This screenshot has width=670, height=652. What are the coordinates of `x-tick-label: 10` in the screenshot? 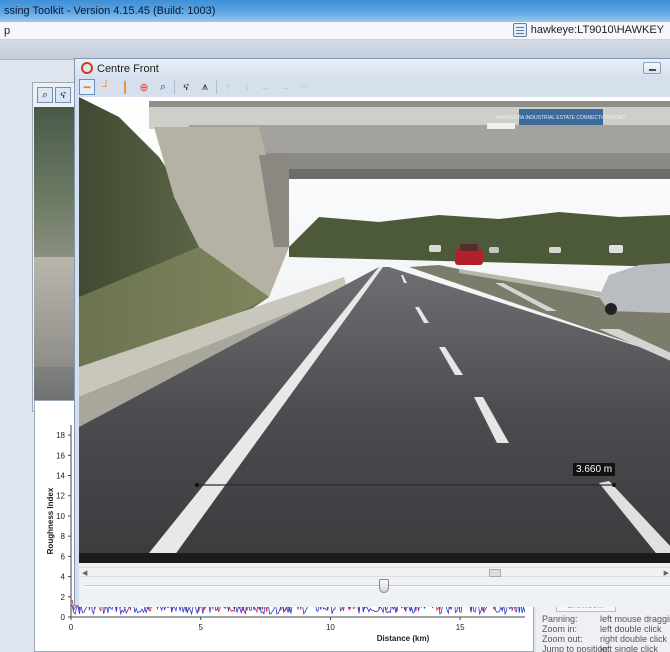 It's located at (330, 627).